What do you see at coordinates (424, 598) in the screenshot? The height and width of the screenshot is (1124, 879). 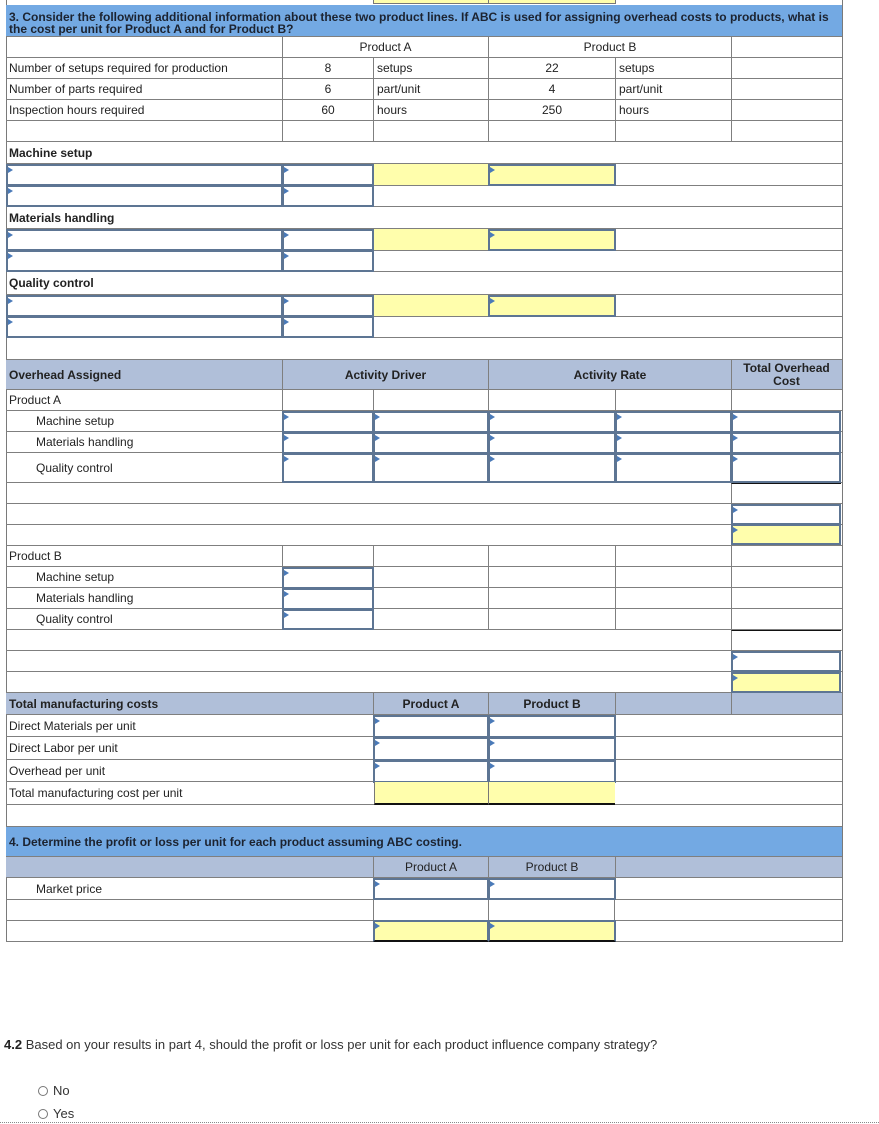 I see `product-b-activity-row: Materials handling` at bounding box center [424, 598].